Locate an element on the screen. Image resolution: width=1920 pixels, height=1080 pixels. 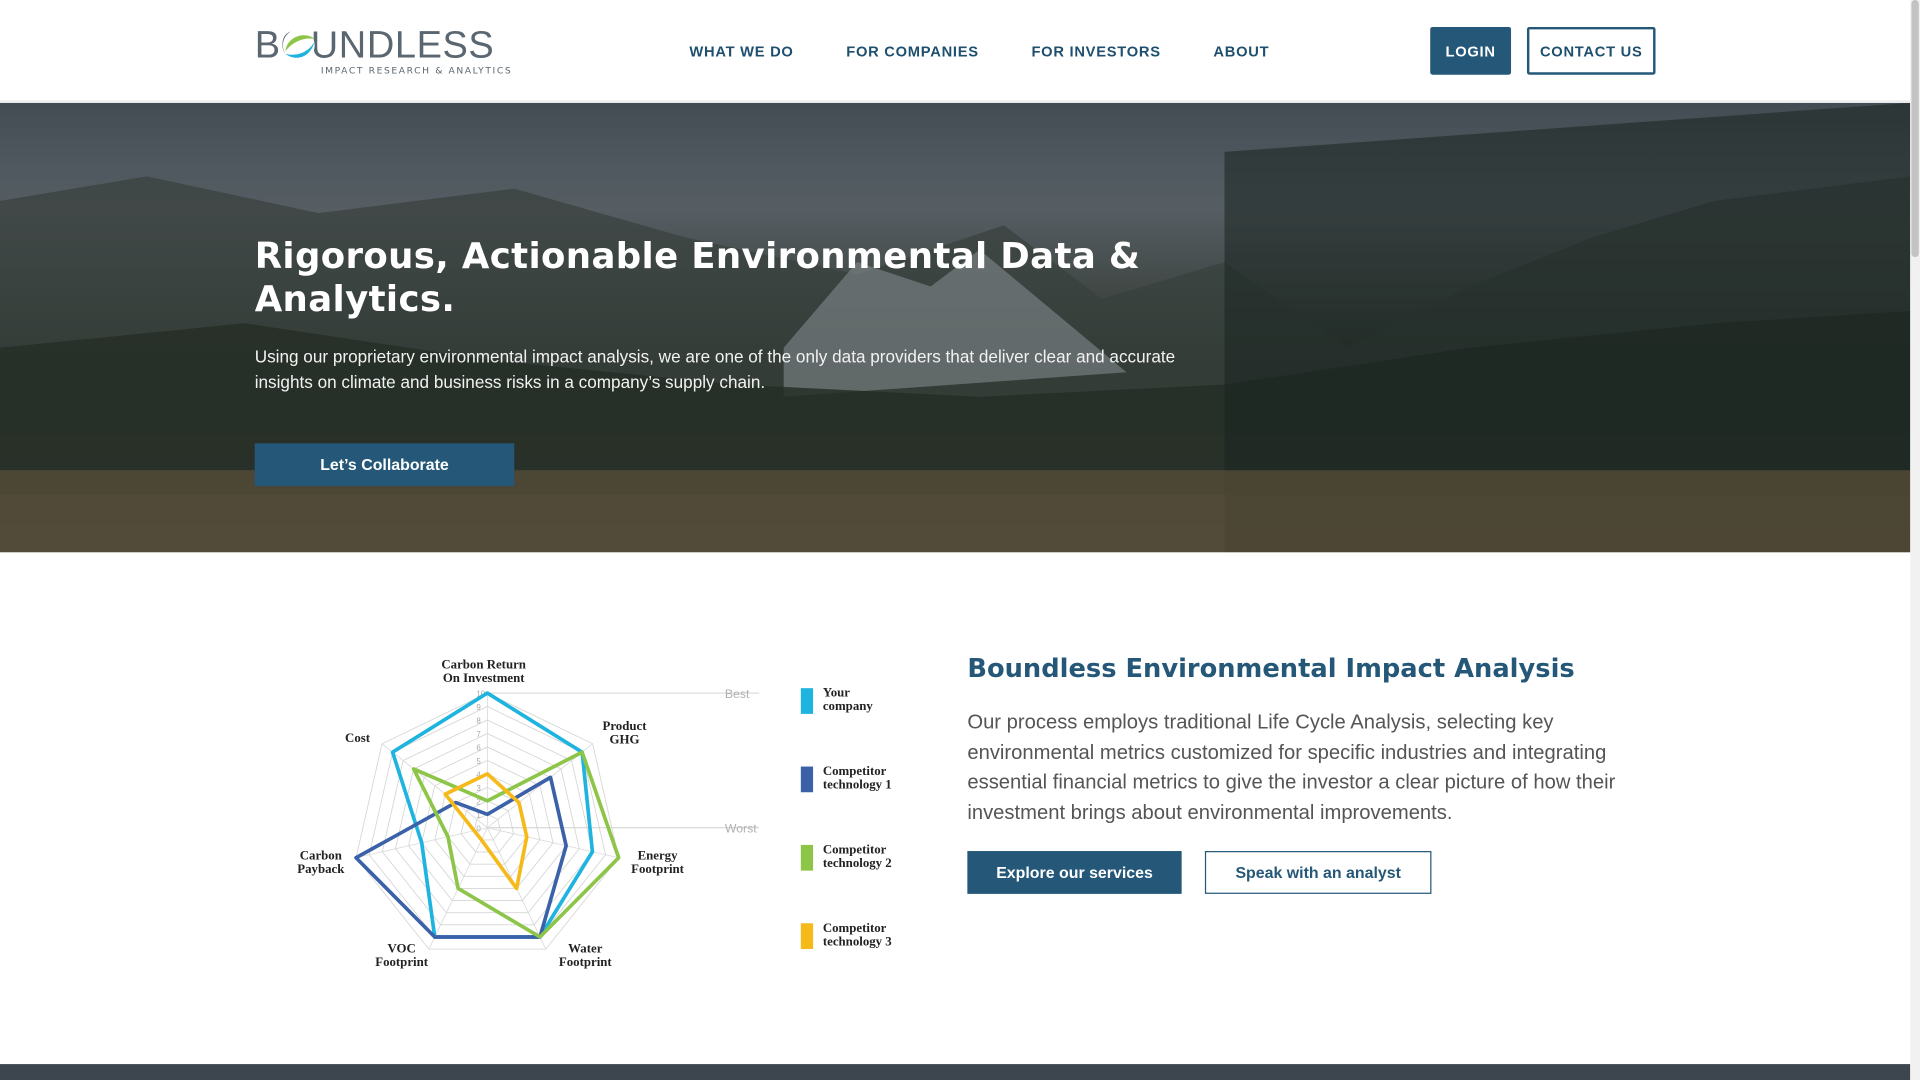
radar-scale-tick: 7 is located at coordinates (478, 734).